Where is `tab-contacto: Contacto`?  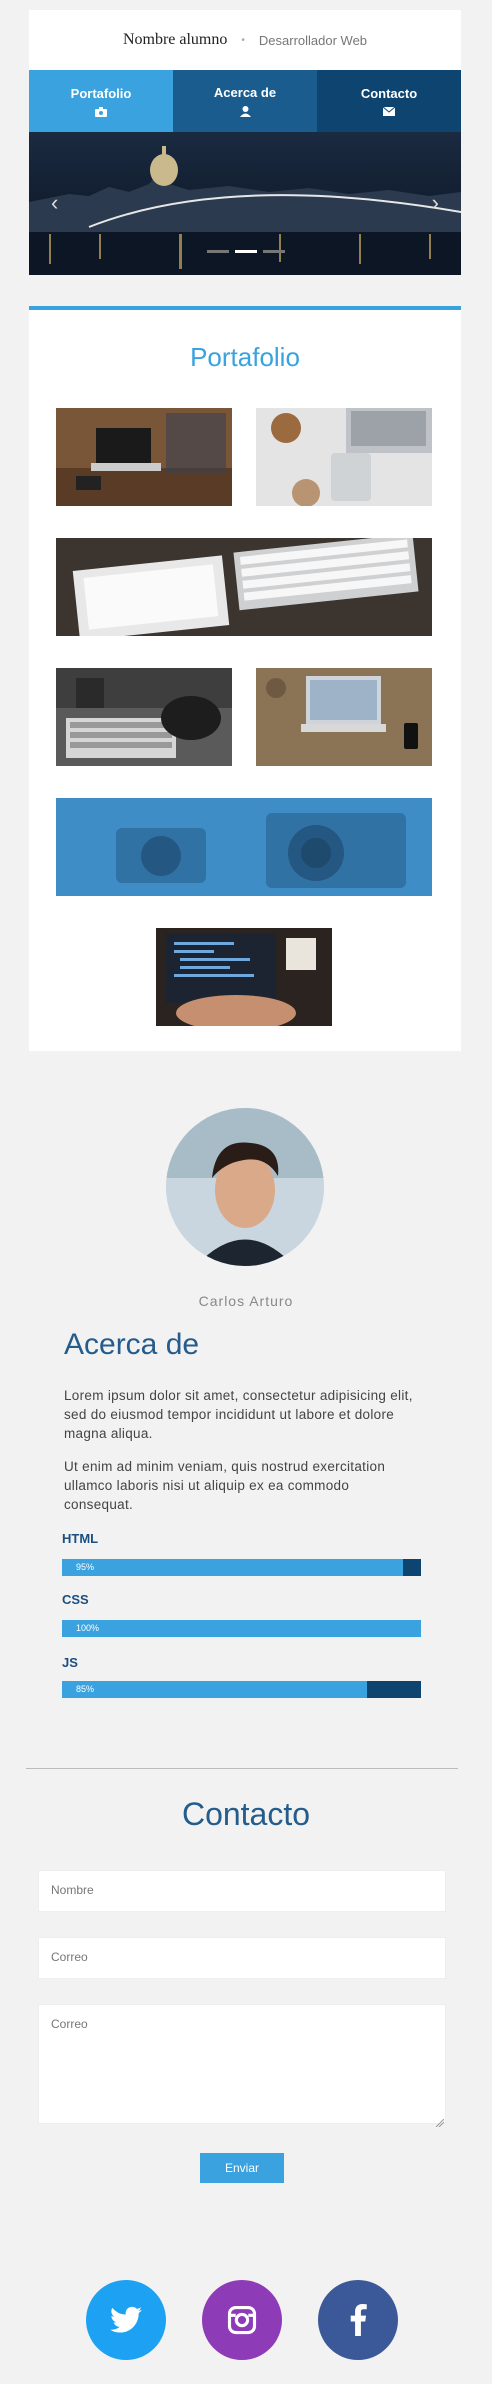 tab-contacto: Contacto is located at coordinates (389, 101).